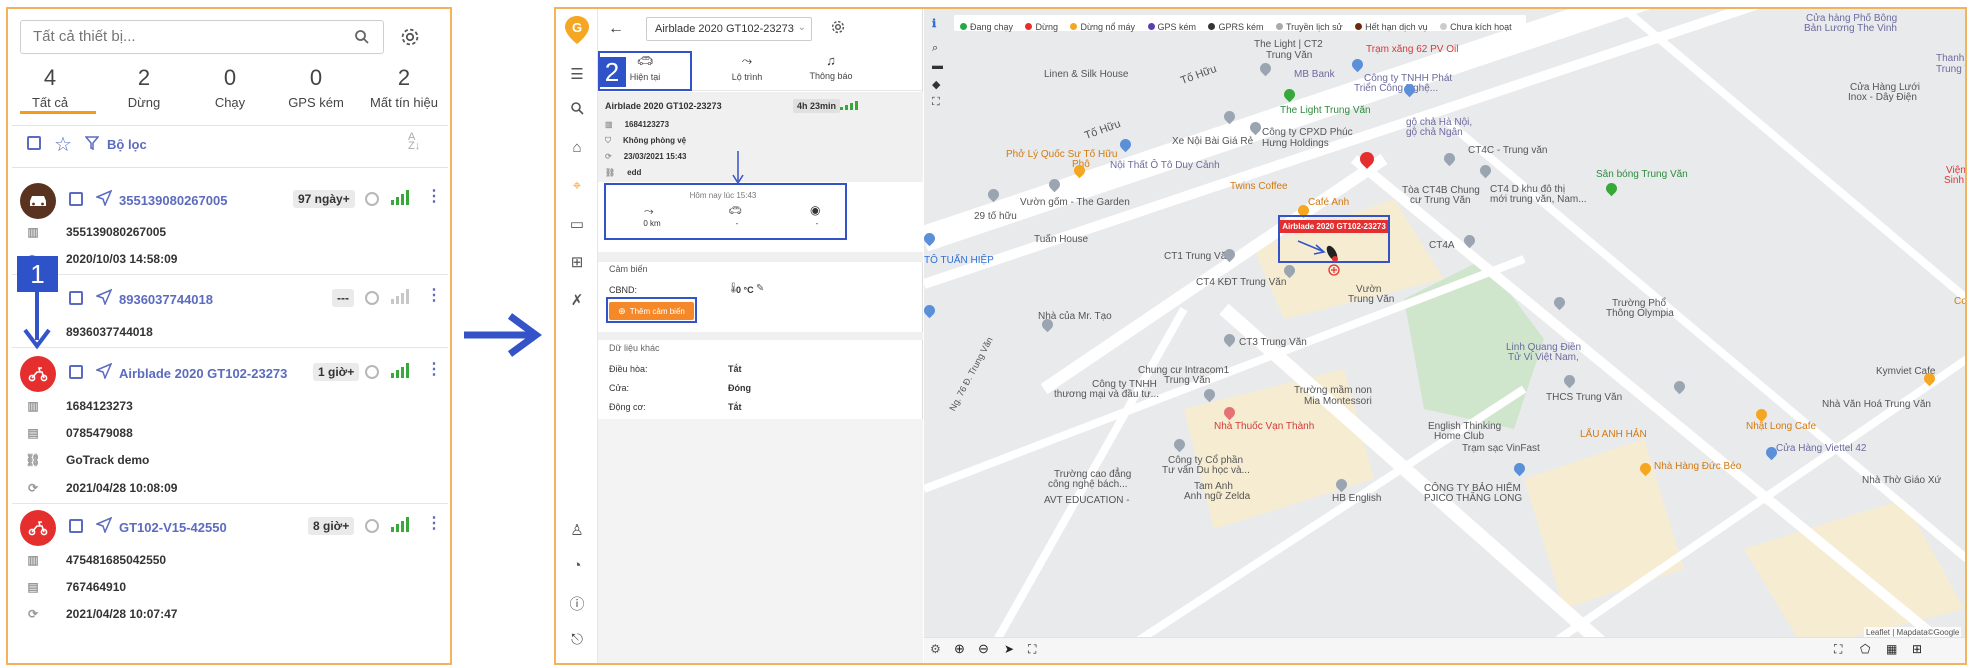 The height and width of the screenshot is (668, 1971). I want to click on grid-icon: ⊞, so click(577, 262).